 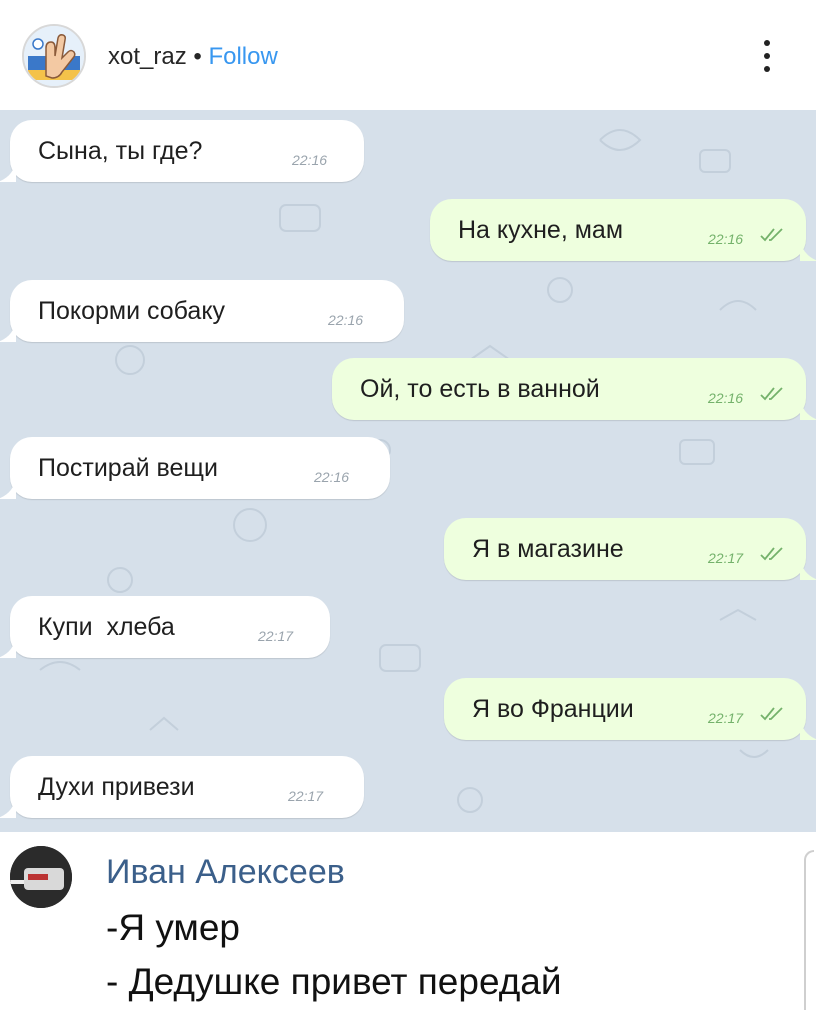 What do you see at coordinates (173, 927) in the screenshot?
I see `comment-text-line: -Я умер` at bounding box center [173, 927].